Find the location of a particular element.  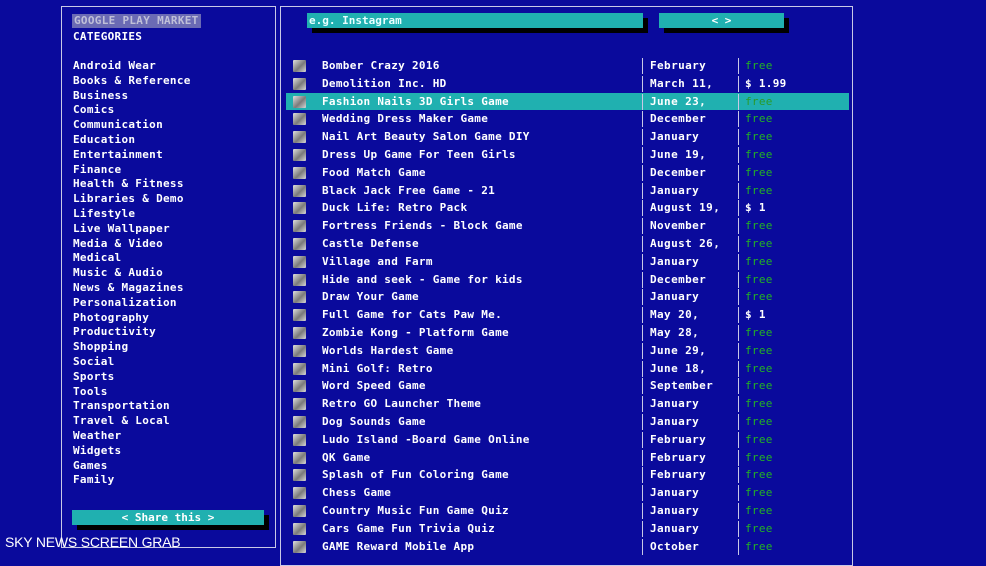

app-row: Duck Life: Retro Pack August 19, $ 1 is located at coordinates (567, 208).